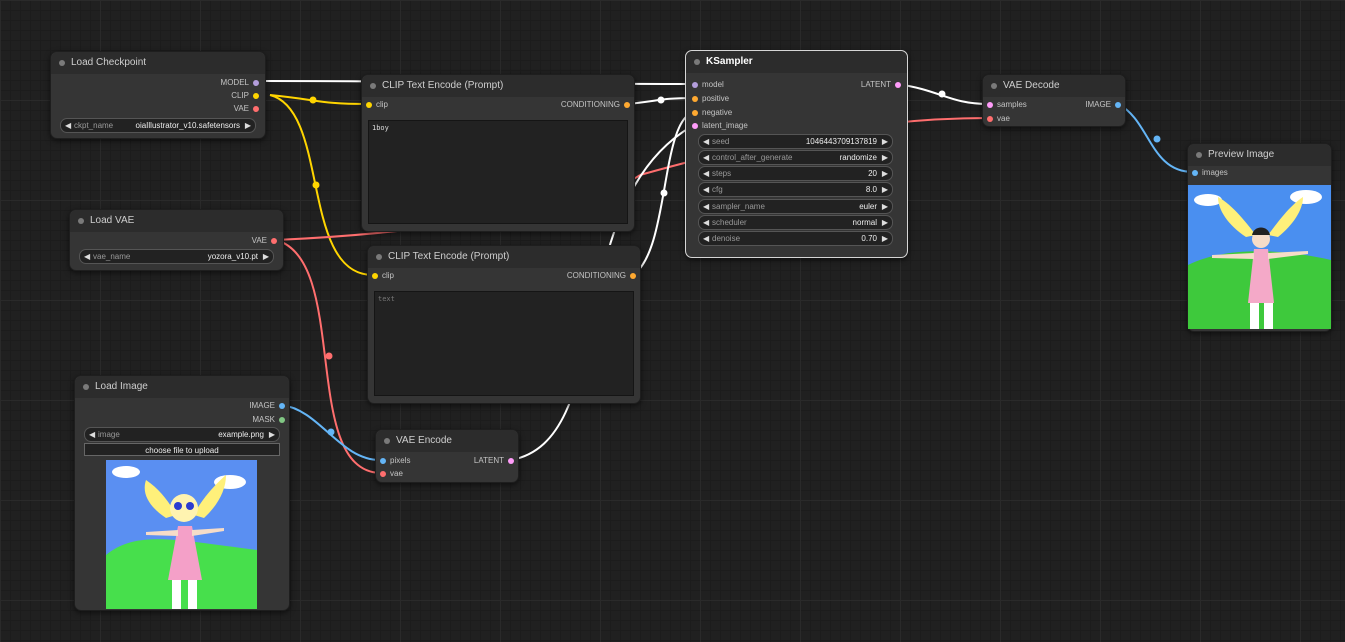 This screenshot has width=1345, height=642. What do you see at coordinates (269, 420) in the screenshot?
I see `output-mask: MASK` at bounding box center [269, 420].